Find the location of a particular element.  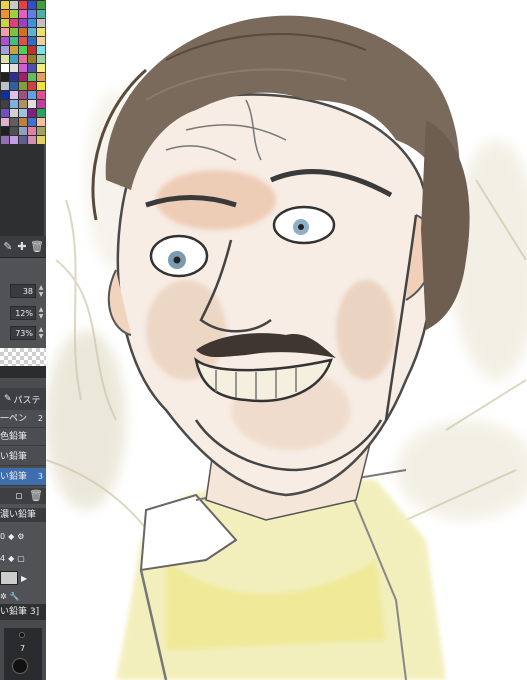

size-dot-small is located at coordinates (22, 635).